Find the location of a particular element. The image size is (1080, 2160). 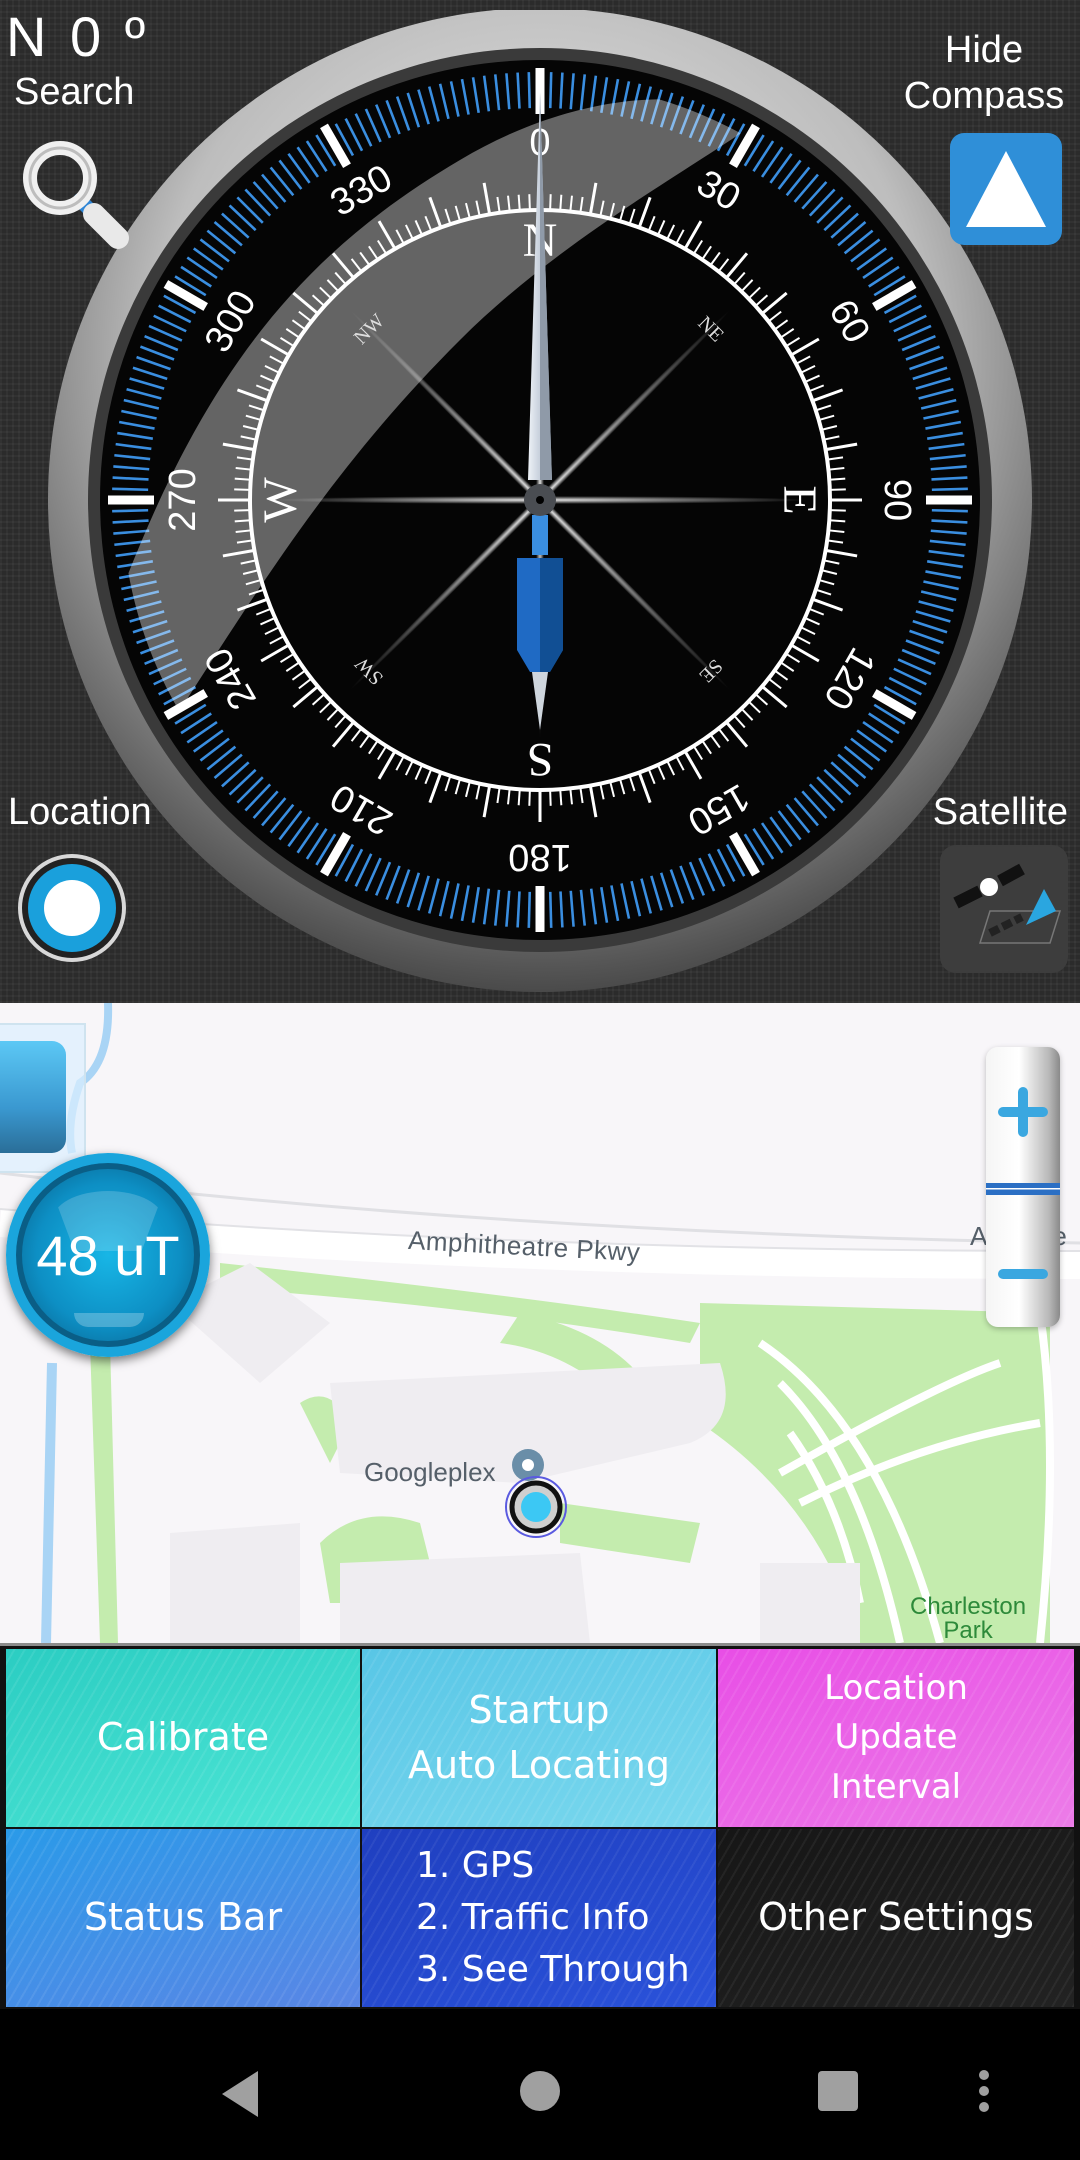

back-icon is located at coordinates (240, 2094).